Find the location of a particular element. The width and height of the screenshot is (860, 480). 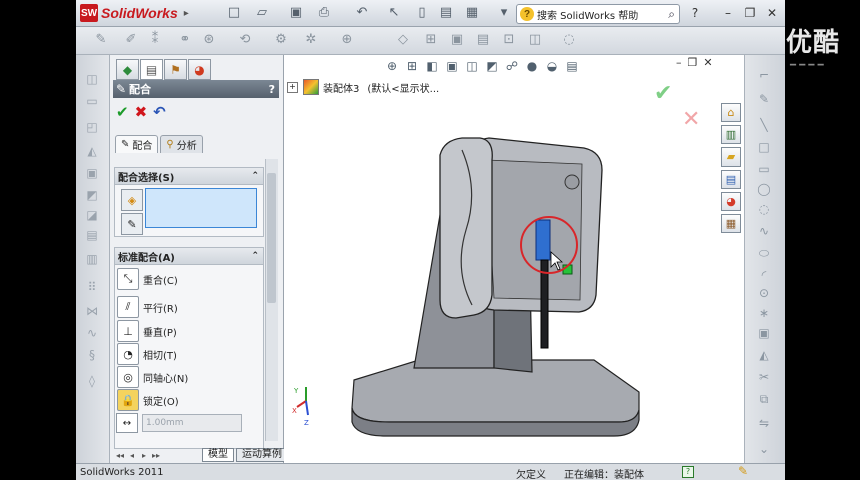

component-icon: ⁑ is located at coordinates (155, 40).